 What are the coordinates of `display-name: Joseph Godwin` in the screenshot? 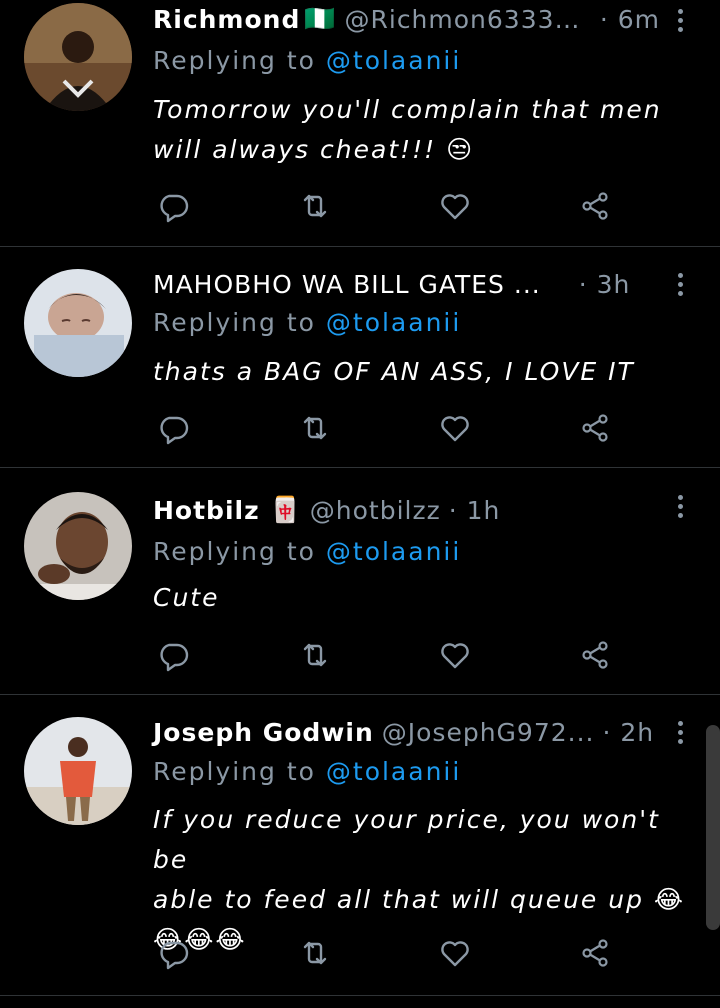 It's located at (263, 732).